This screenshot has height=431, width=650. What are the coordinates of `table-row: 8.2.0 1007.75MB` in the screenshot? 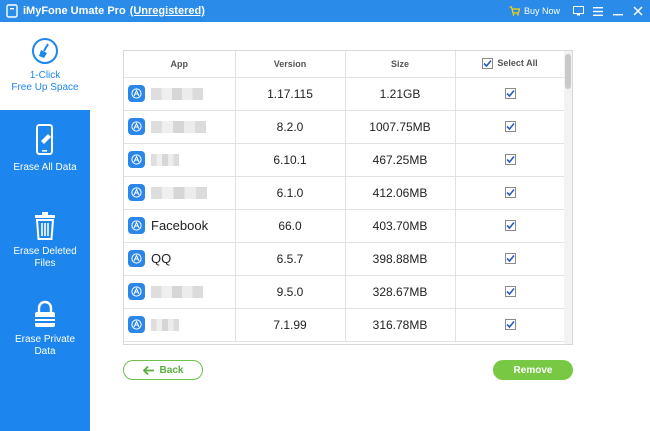 It's located at (345, 127).